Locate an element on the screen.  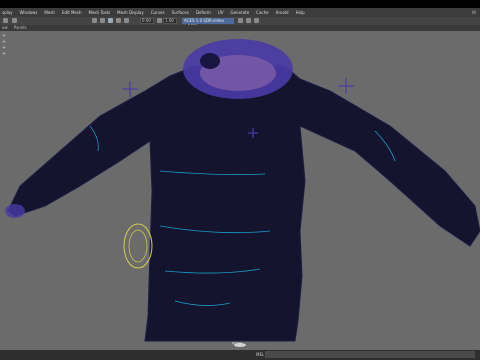
xray-icon is located at coordinates (248, 20).